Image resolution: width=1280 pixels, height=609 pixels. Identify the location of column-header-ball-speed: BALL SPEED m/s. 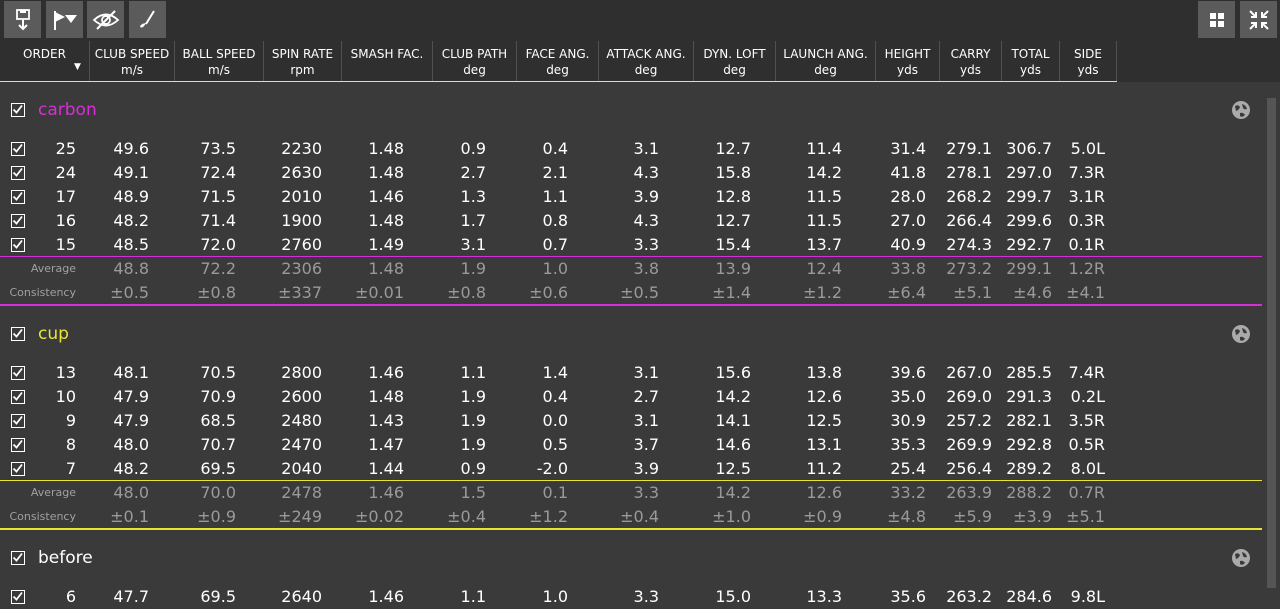
(219, 61).